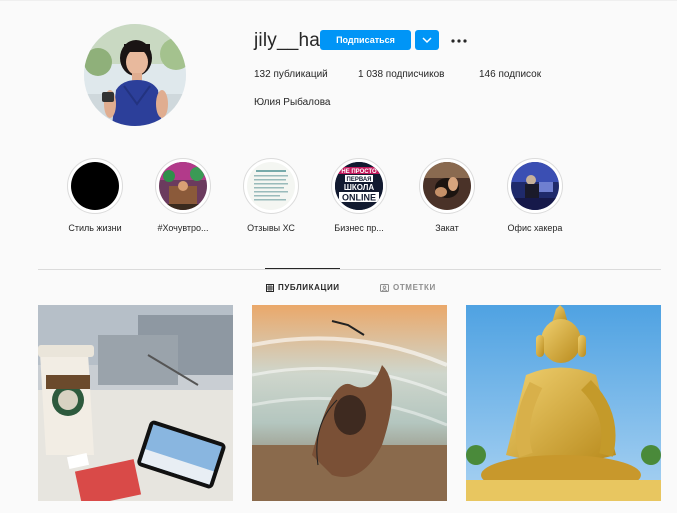 The height and width of the screenshot is (513, 677). What do you see at coordinates (447, 228) in the screenshot?
I see `highlight-label: Закат` at bounding box center [447, 228].